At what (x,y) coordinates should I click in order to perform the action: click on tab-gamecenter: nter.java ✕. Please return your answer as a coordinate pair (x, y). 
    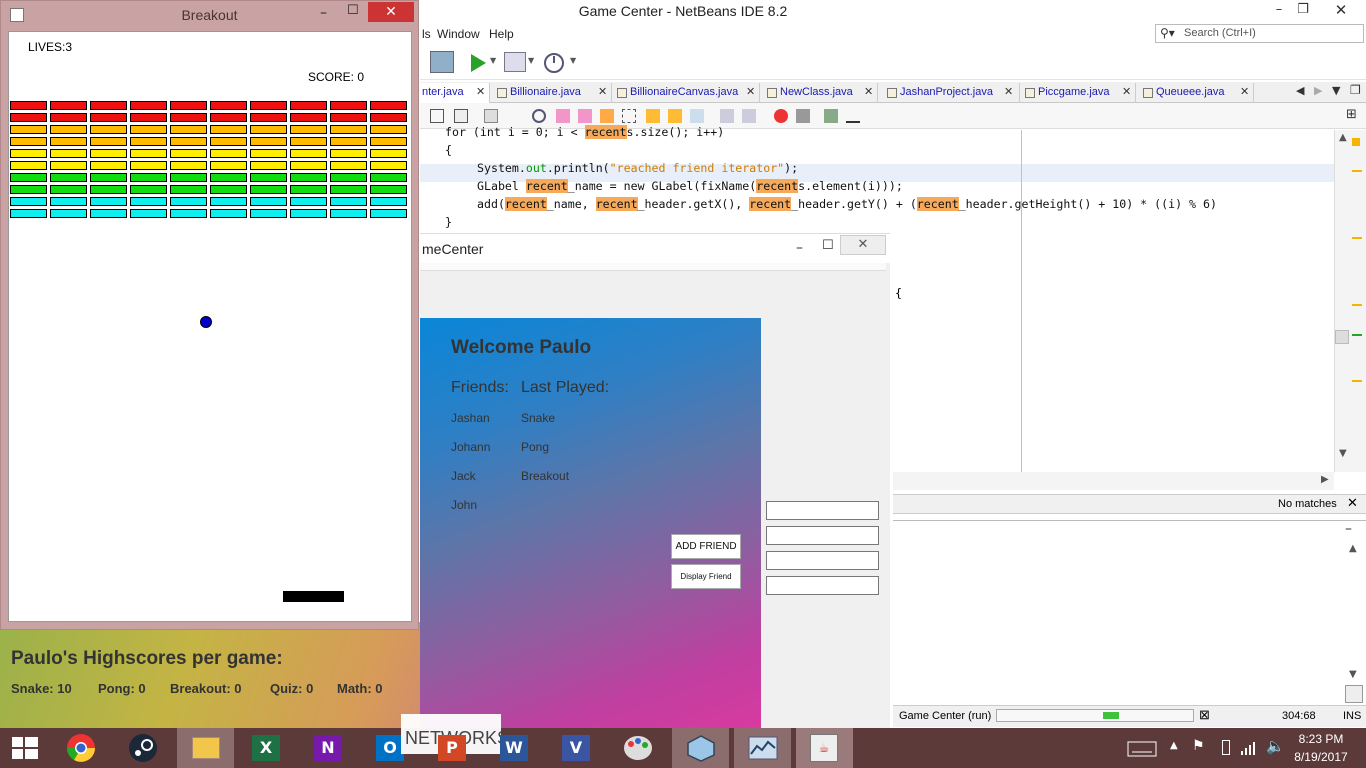
    Looking at the image, I should click on (455, 93).